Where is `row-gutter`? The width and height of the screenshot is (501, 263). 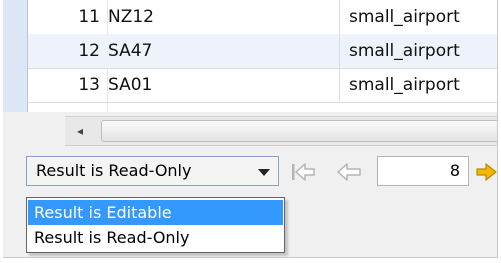
row-gutter is located at coordinates (15, 56).